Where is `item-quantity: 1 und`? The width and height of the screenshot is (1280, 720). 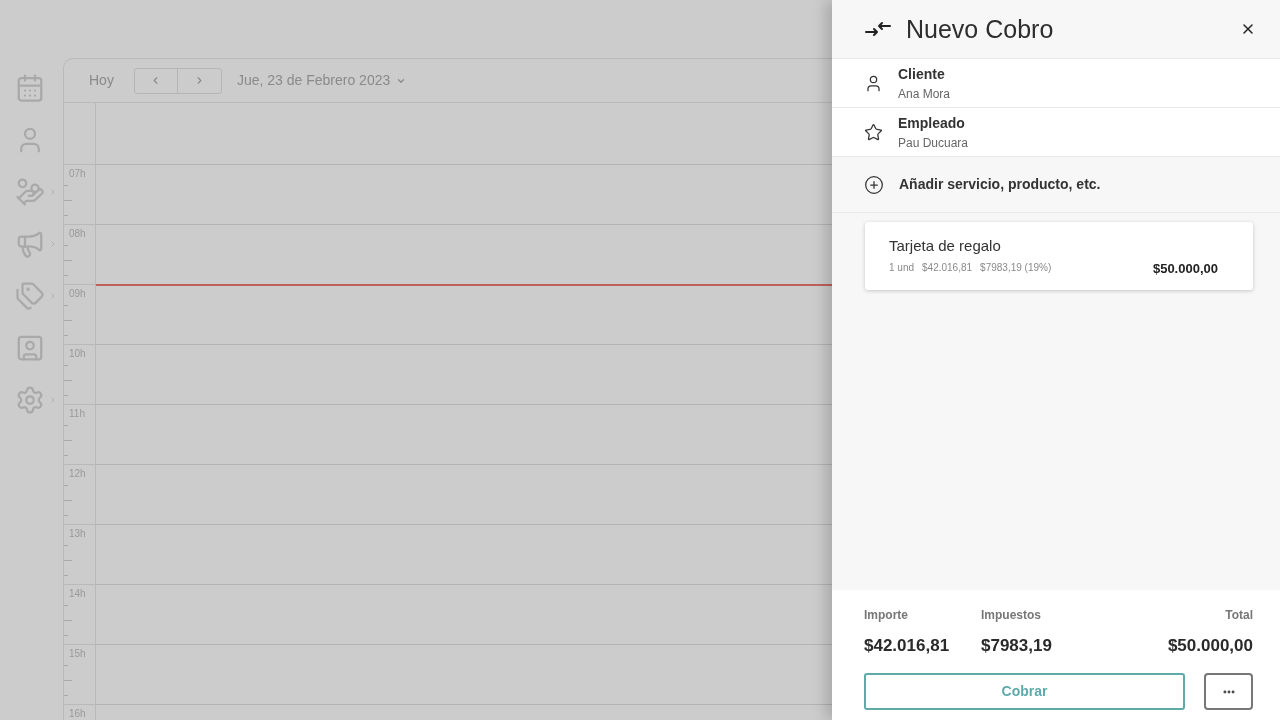
item-quantity: 1 und is located at coordinates (902, 268).